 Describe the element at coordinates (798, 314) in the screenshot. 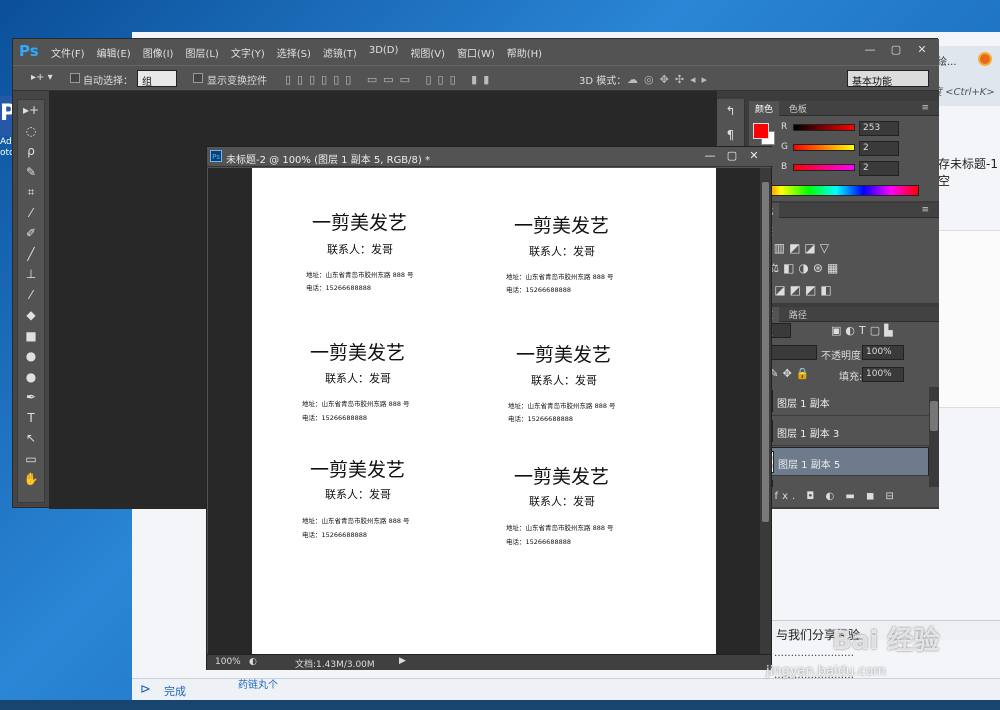

I see `tab-paths: 路径` at that location.